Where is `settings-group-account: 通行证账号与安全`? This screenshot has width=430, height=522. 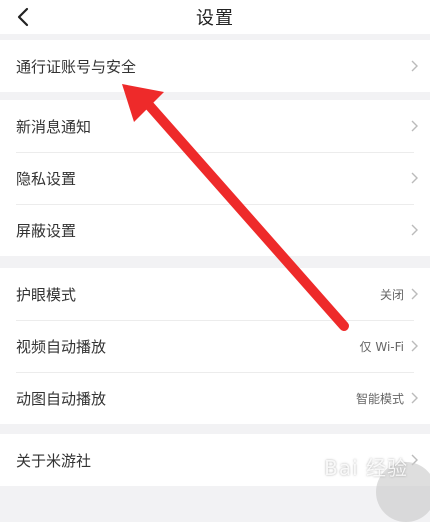
settings-group-account: 通行证账号与安全 is located at coordinates (215, 66).